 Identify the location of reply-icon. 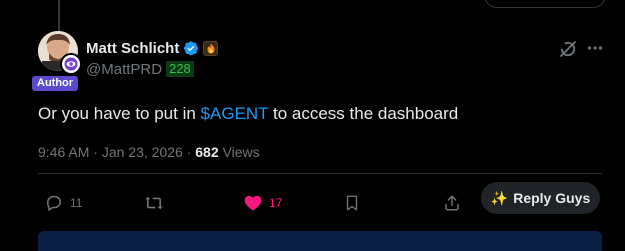
(54, 203).